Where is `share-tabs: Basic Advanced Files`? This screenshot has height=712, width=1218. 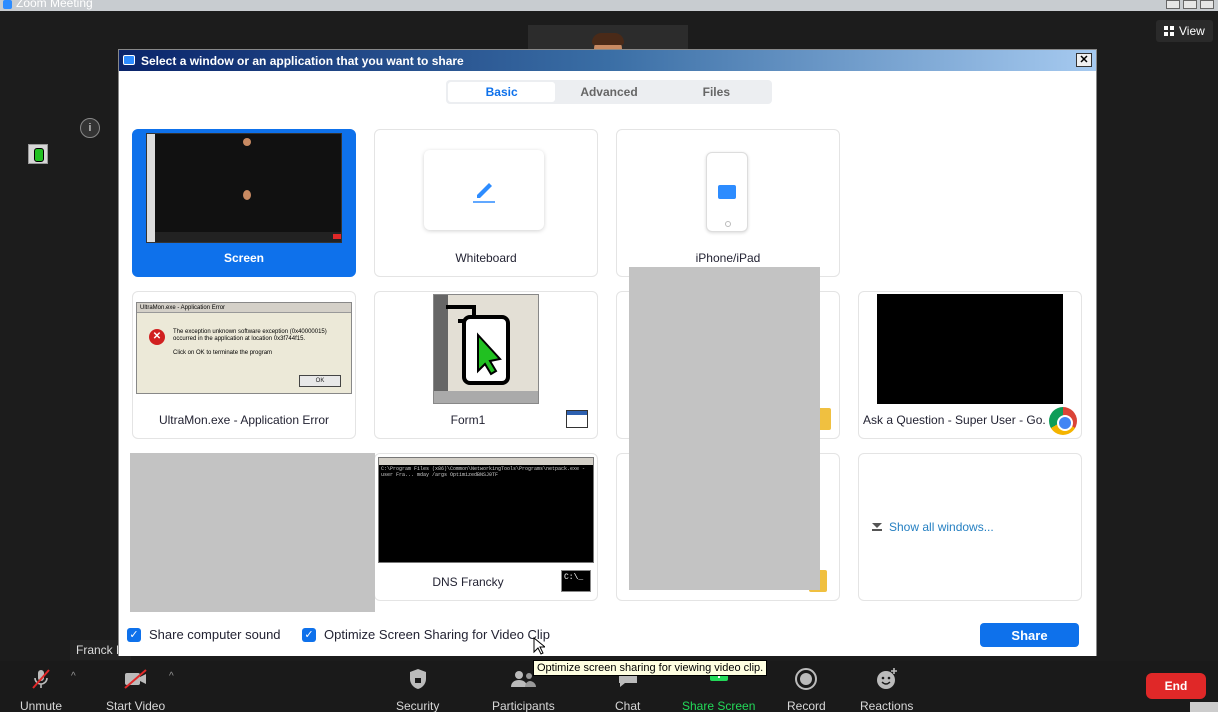 share-tabs: Basic Advanced Files is located at coordinates (609, 92).